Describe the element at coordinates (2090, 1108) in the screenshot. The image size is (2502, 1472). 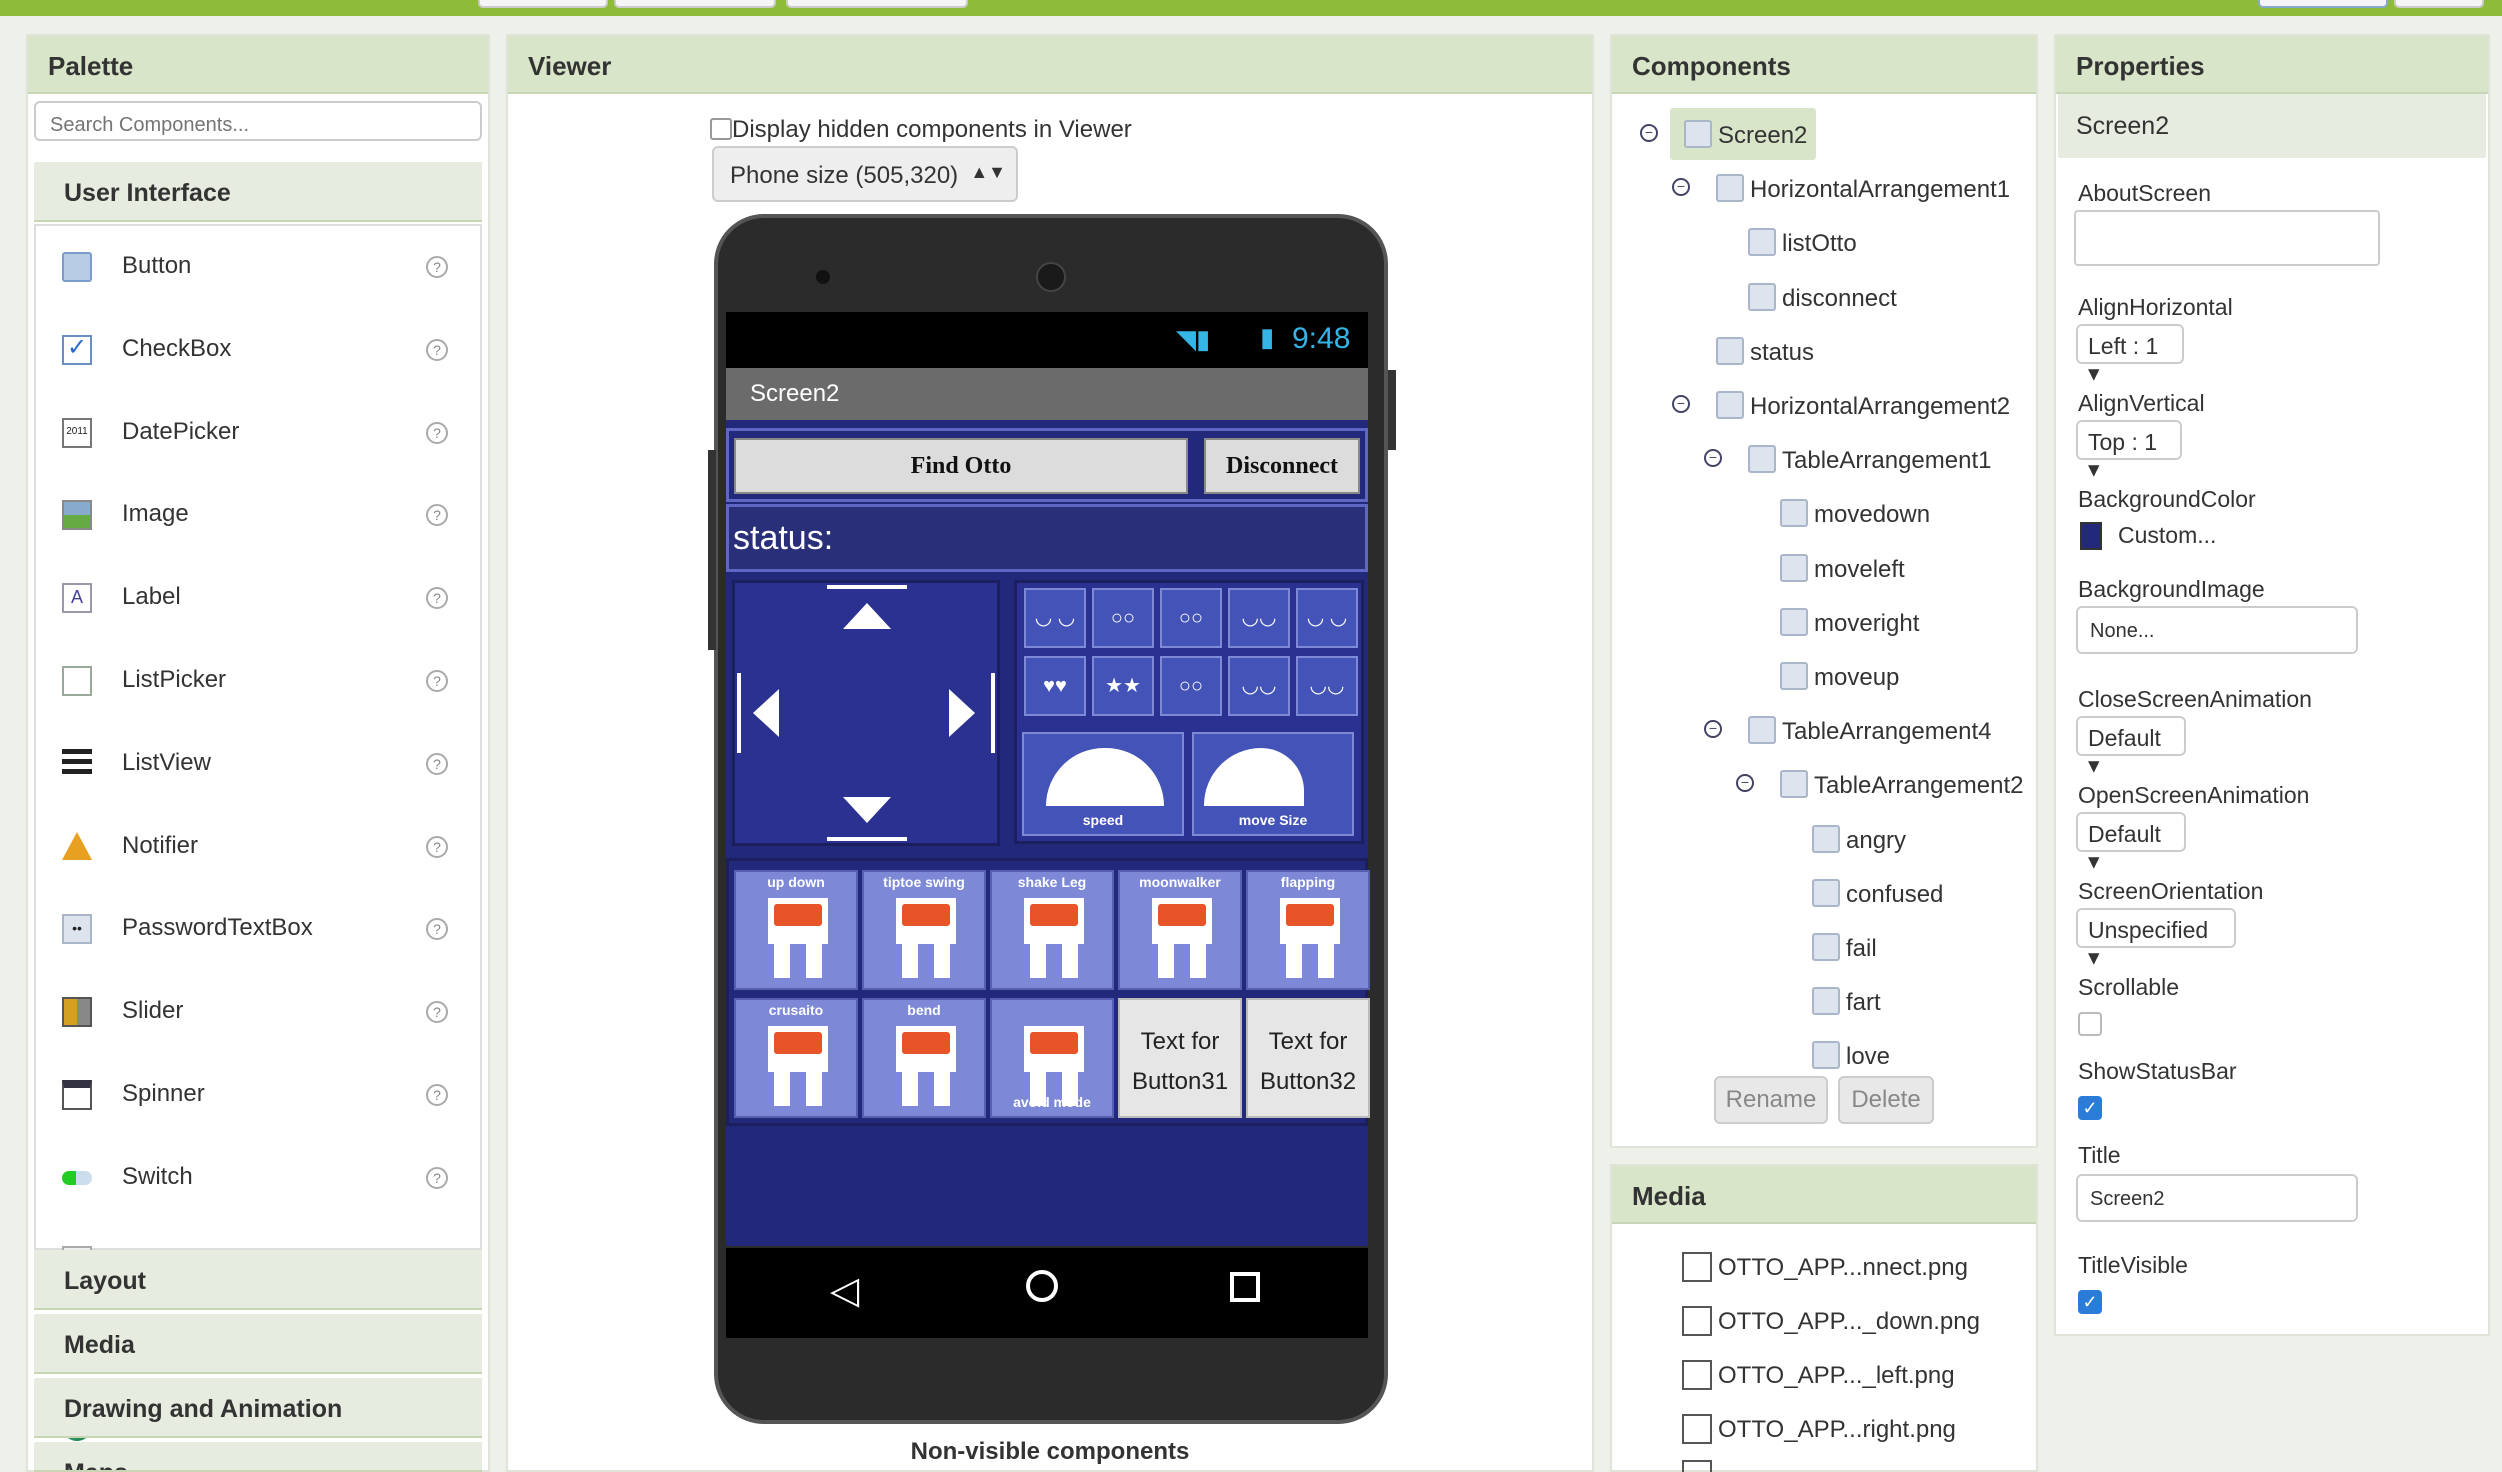
I see `show-status-bar-checkbox: ✓` at that location.